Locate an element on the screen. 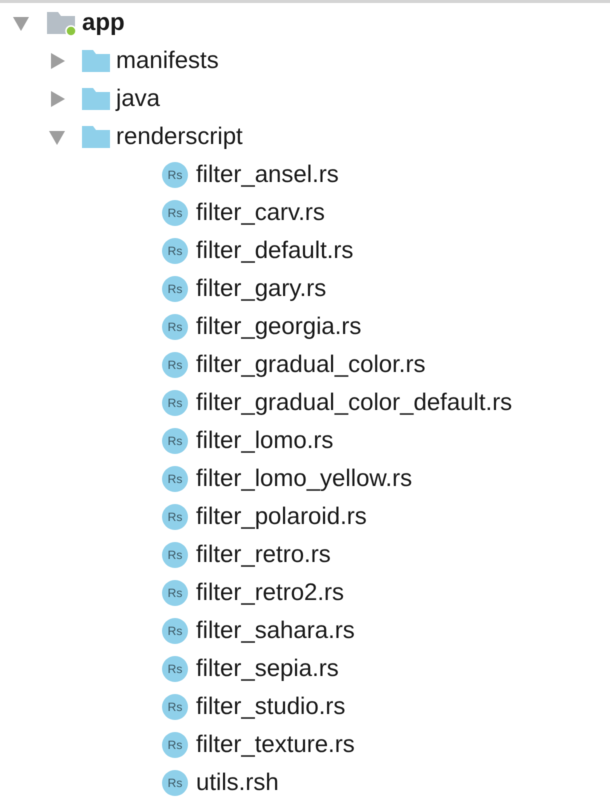 This screenshot has height=806, width=610. file-name: filter_gary.rs is located at coordinates (261, 289).